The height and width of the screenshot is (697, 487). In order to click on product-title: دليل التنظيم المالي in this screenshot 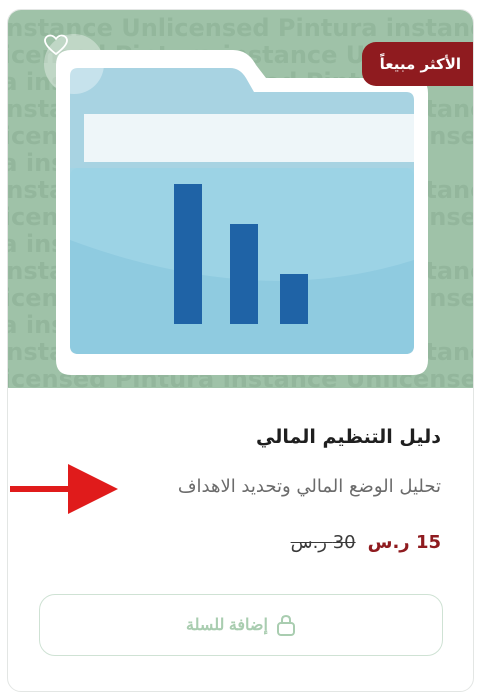, I will do `click(348, 437)`.